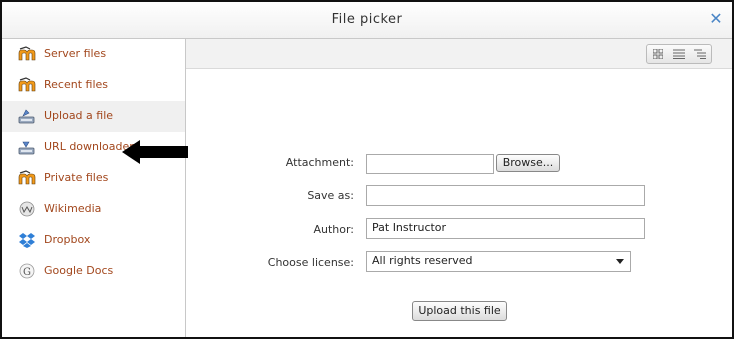  I want to click on sidebar-item-label: Private files, so click(76, 177).